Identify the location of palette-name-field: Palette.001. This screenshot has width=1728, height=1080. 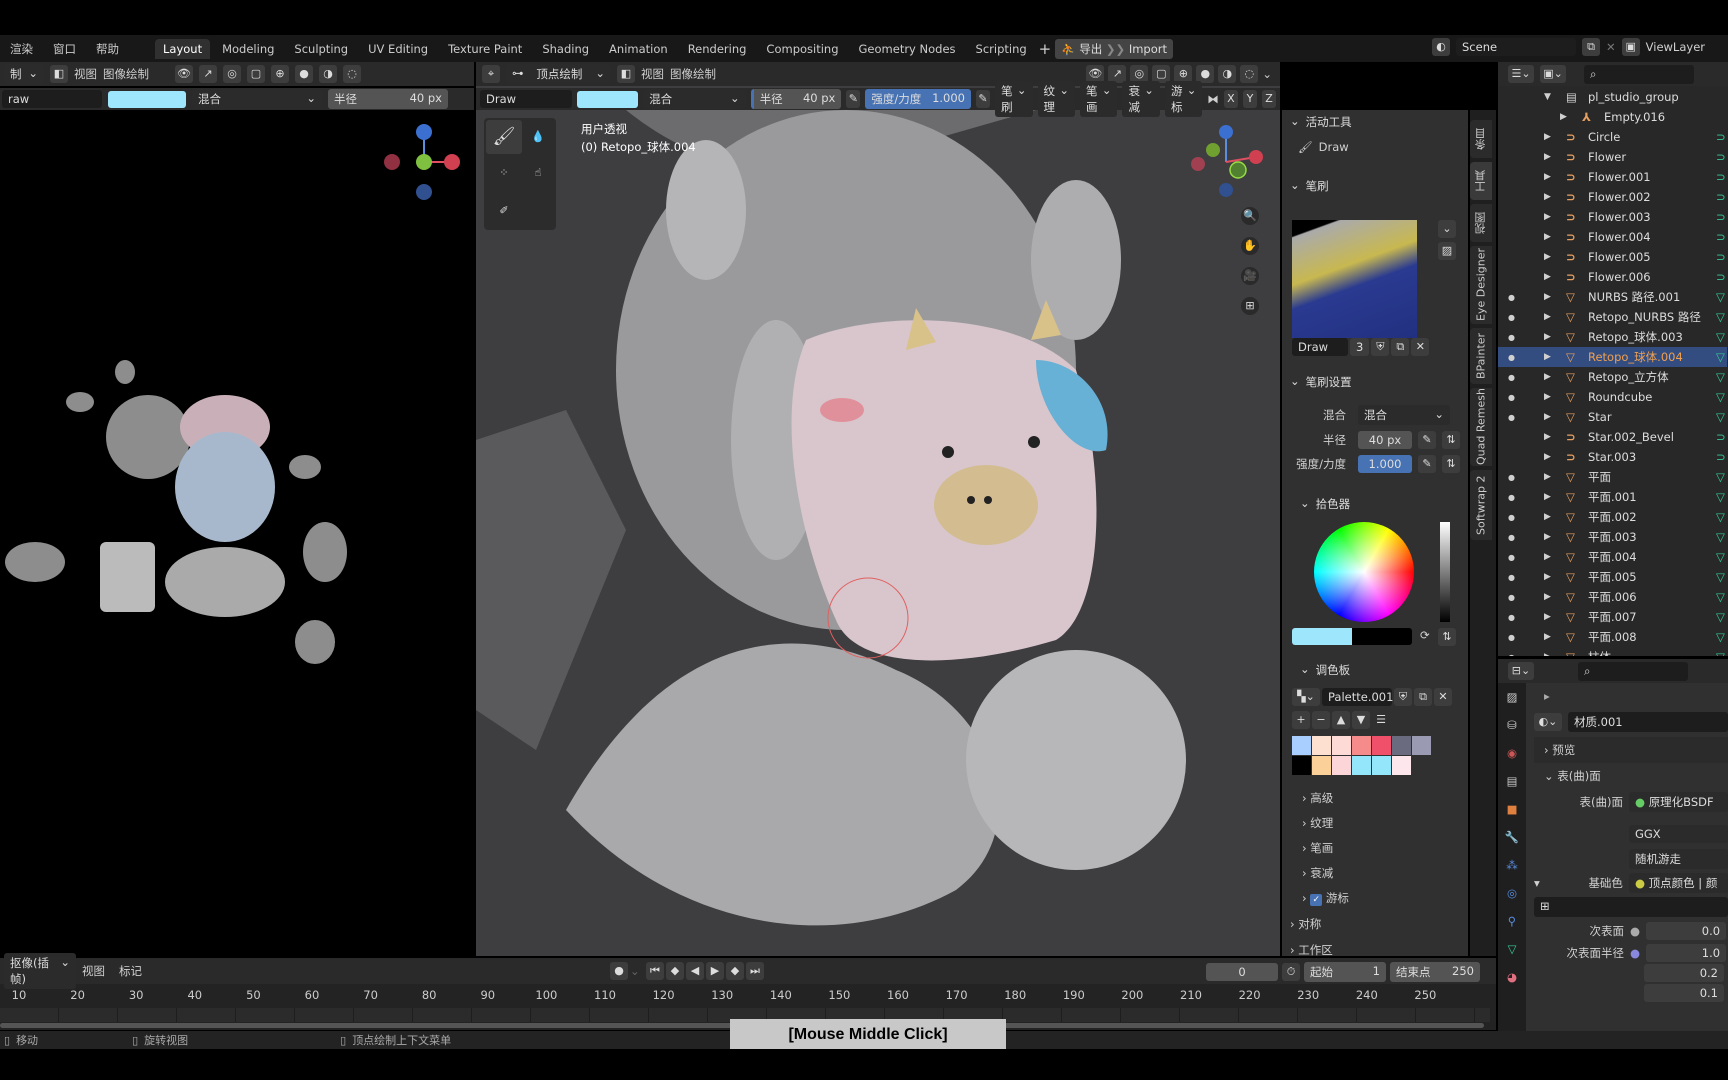
(1357, 697).